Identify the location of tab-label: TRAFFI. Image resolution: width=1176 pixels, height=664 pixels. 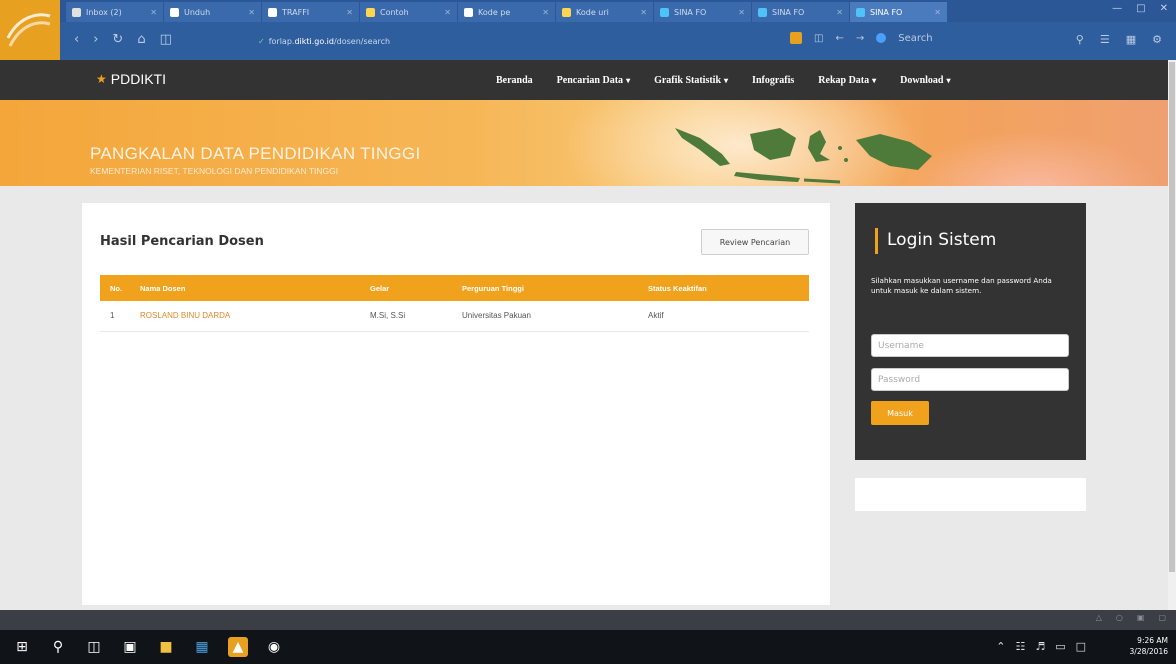
(296, 12).